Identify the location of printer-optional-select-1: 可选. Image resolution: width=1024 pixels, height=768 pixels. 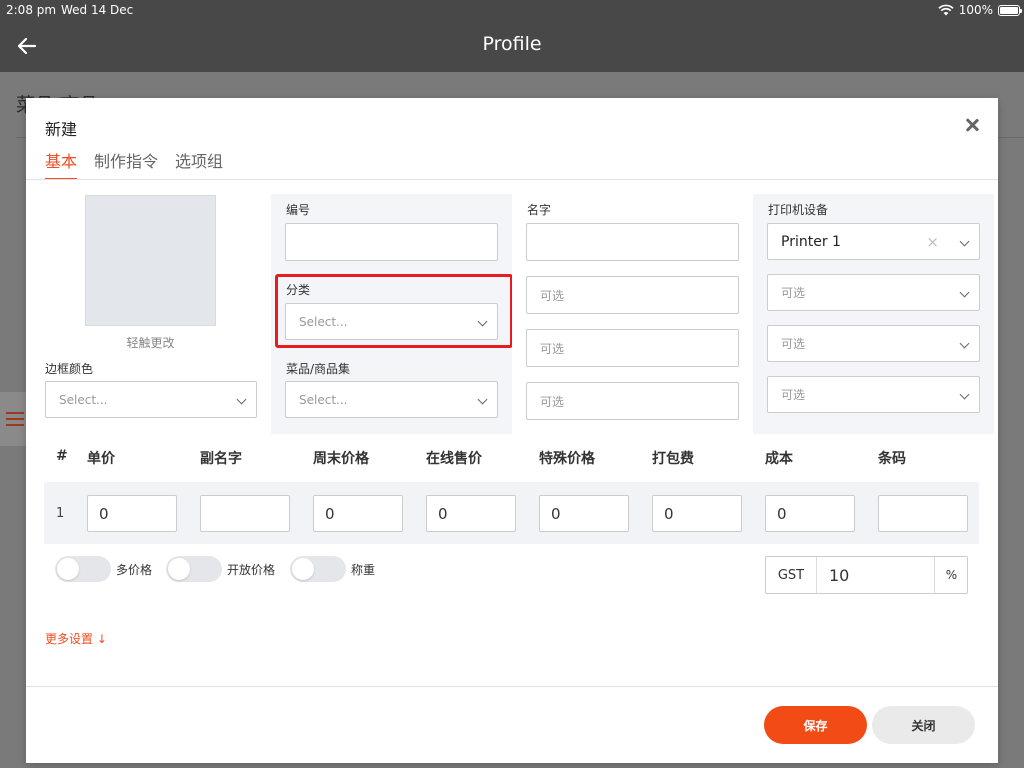
(873, 292).